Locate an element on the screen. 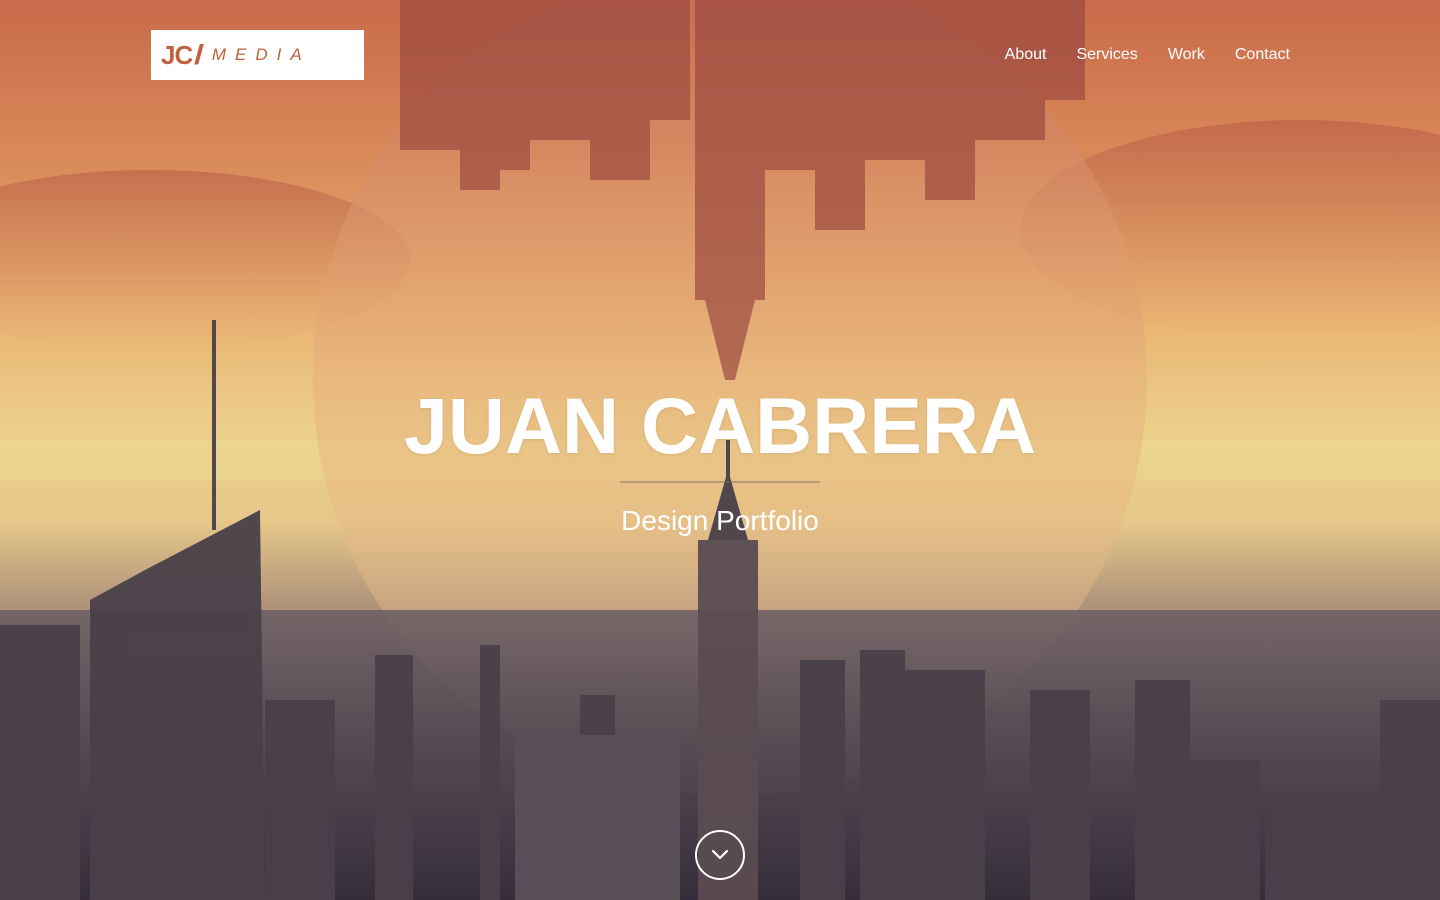  logo-mark: JC is located at coordinates (177, 54).